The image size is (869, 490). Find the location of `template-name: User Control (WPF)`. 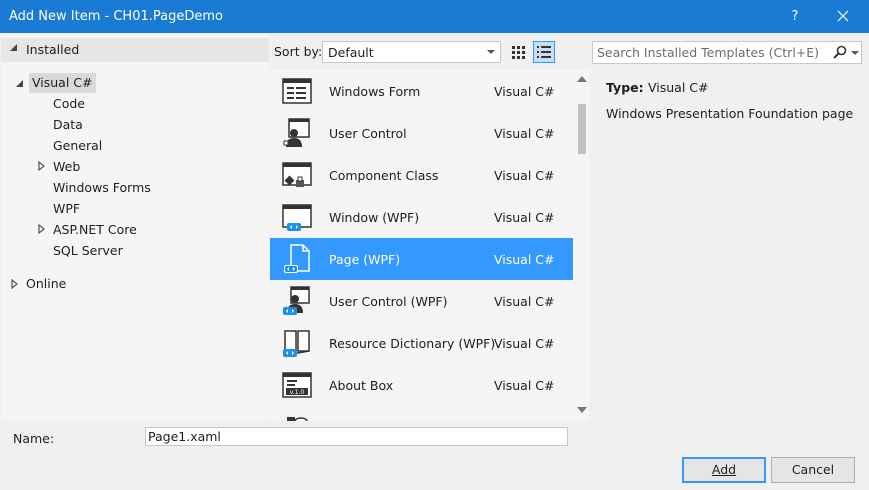

template-name: User Control (WPF) is located at coordinates (388, 301).